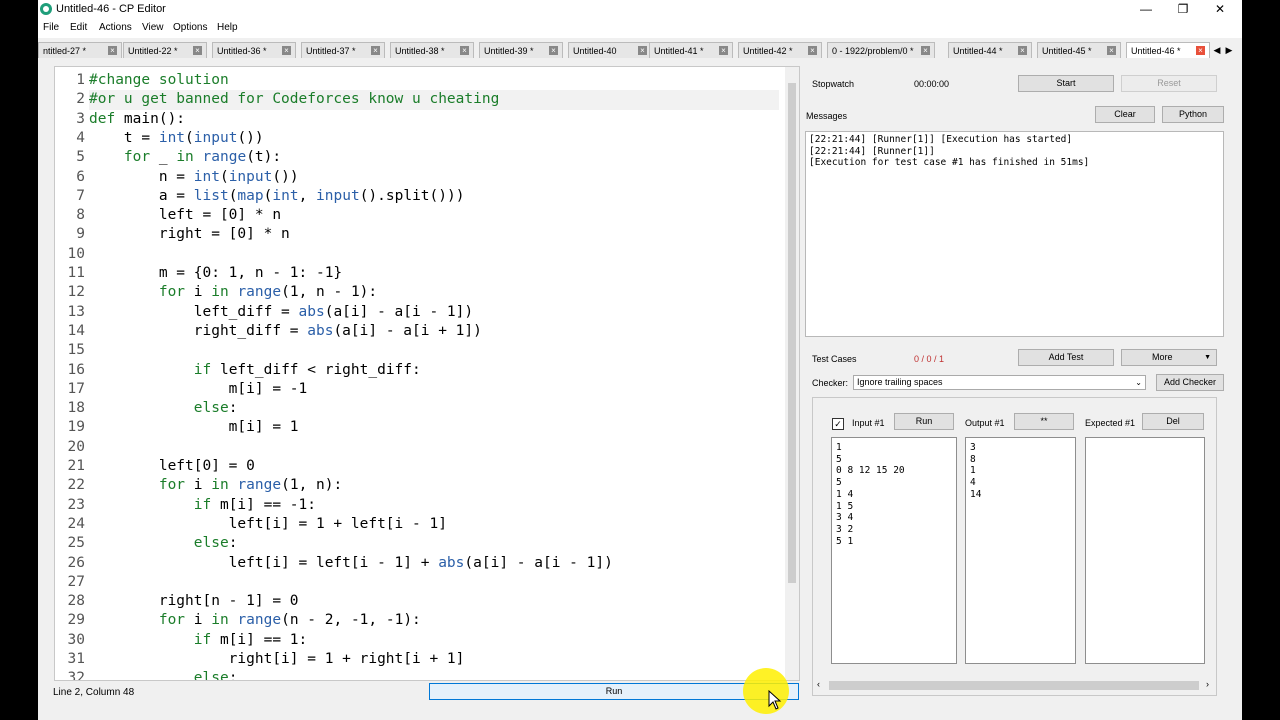  I want to click on run-test-button: Run, so click(924, 421).